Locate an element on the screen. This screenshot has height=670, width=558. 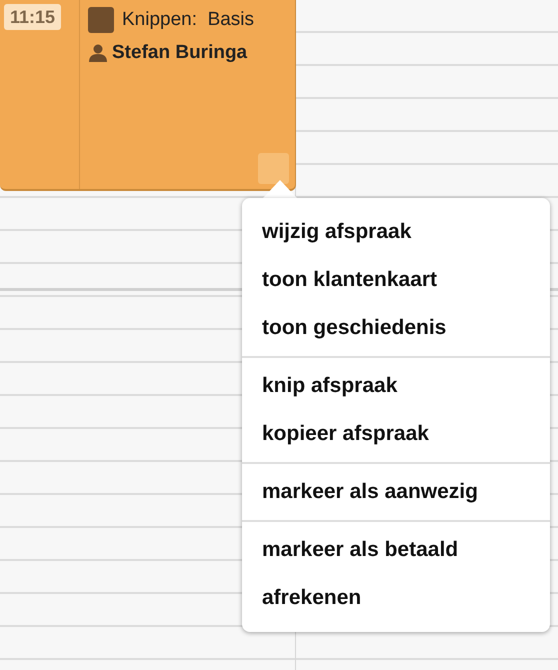
appointment-time: 11:15 is located at coordinates (33, 17).